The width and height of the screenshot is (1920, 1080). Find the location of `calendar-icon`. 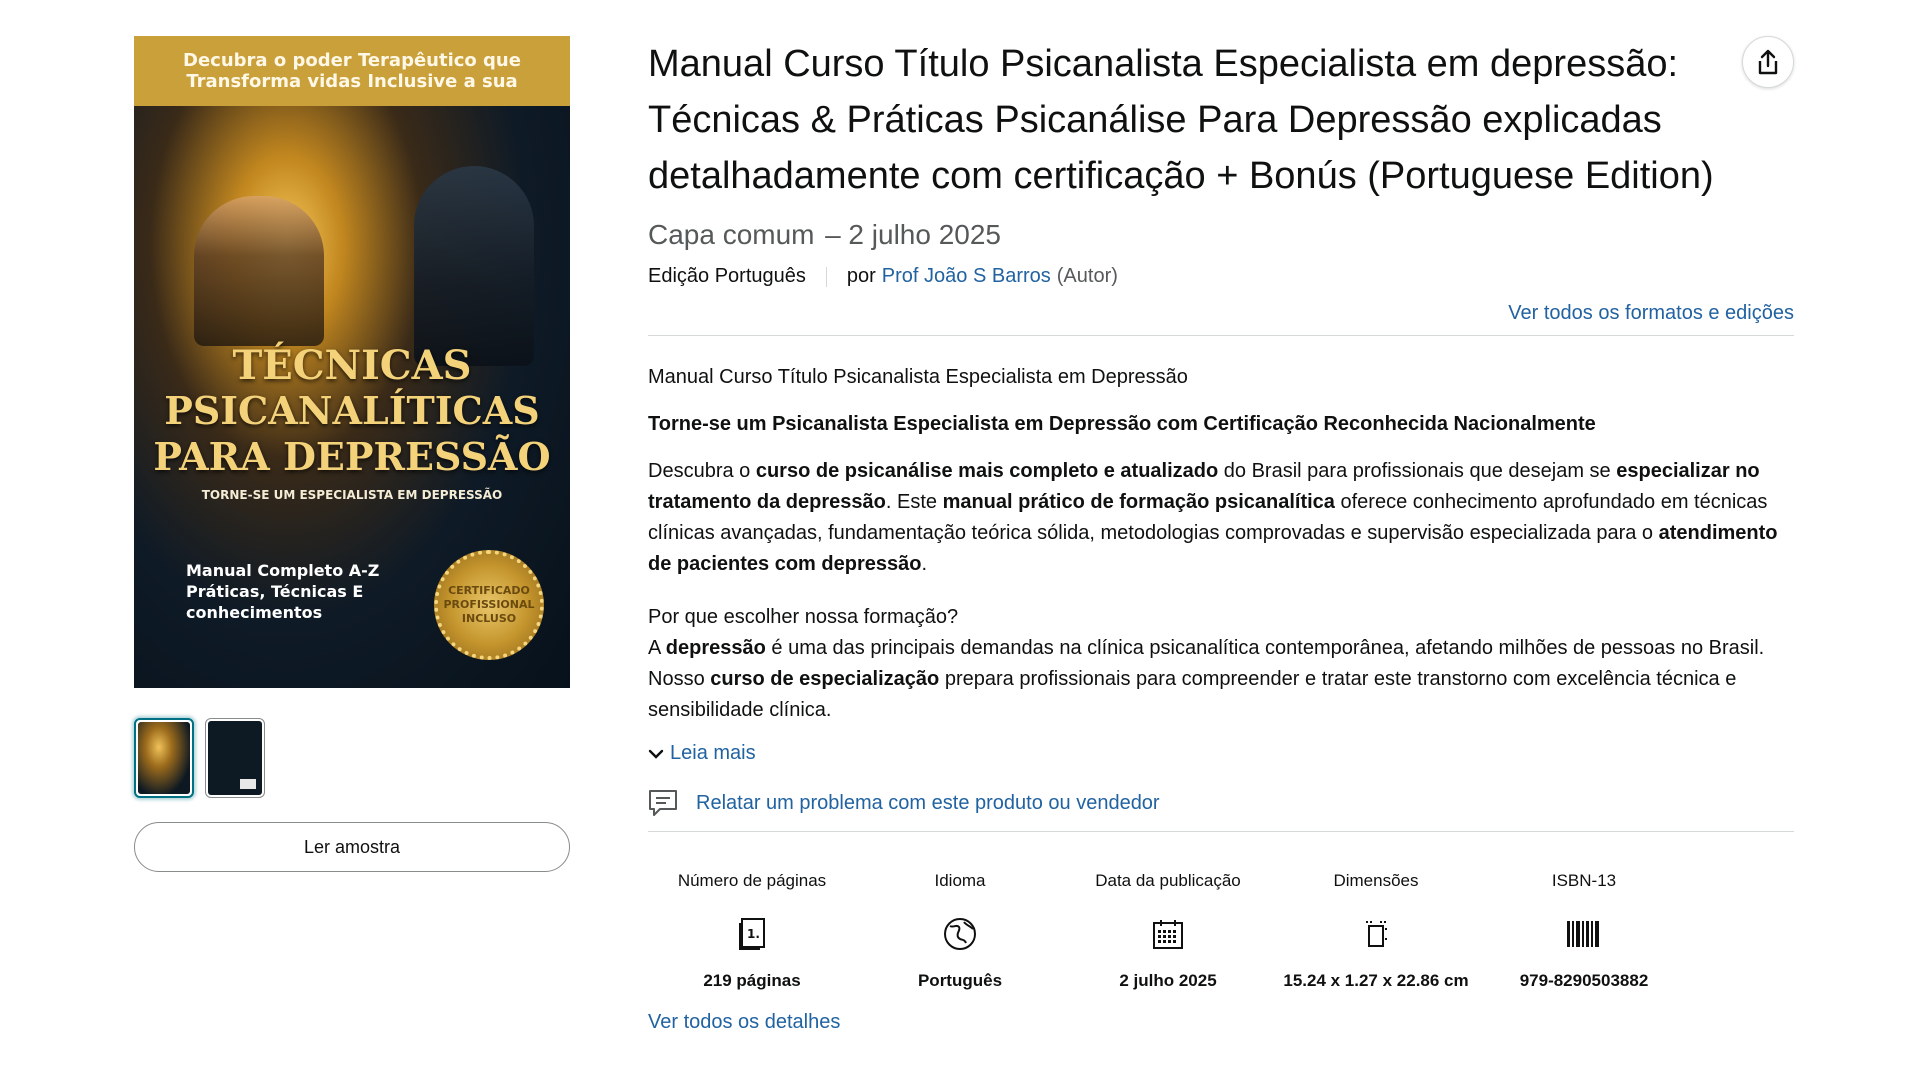

calendar-icon is located at coordinates (1168, 934).